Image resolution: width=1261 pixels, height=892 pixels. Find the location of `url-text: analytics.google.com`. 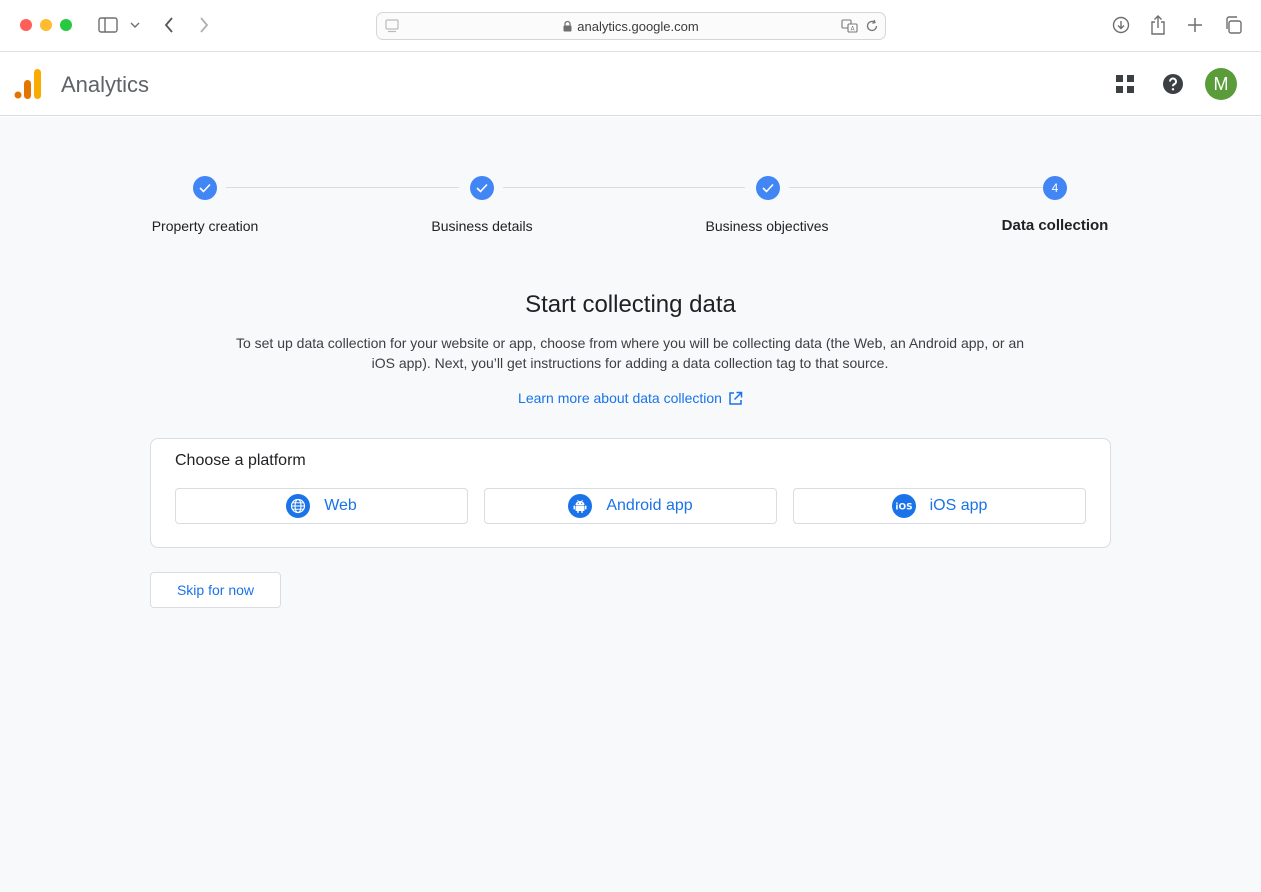

url-text: analytics.google.com is located at coordinates (638, 26).